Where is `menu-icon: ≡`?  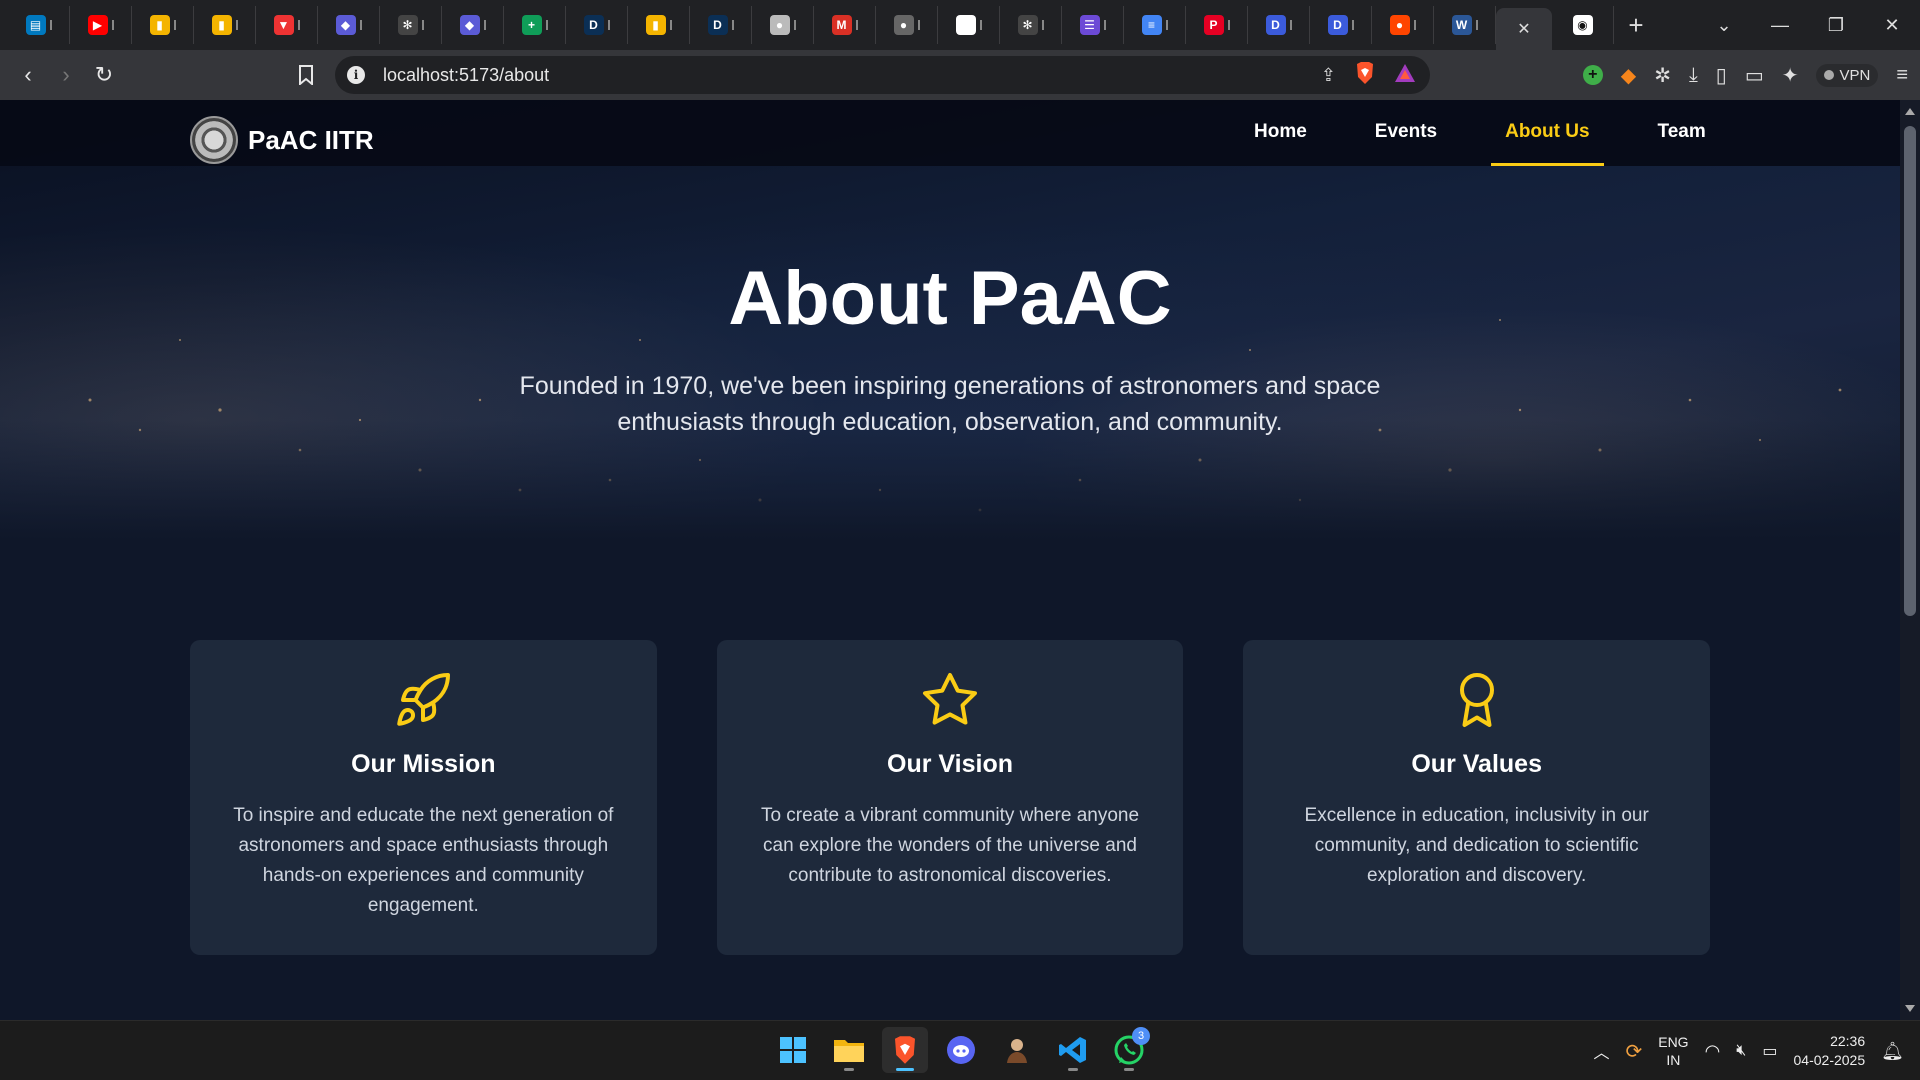 menu-icon: ≡ is located at coordinates (1902, 75).